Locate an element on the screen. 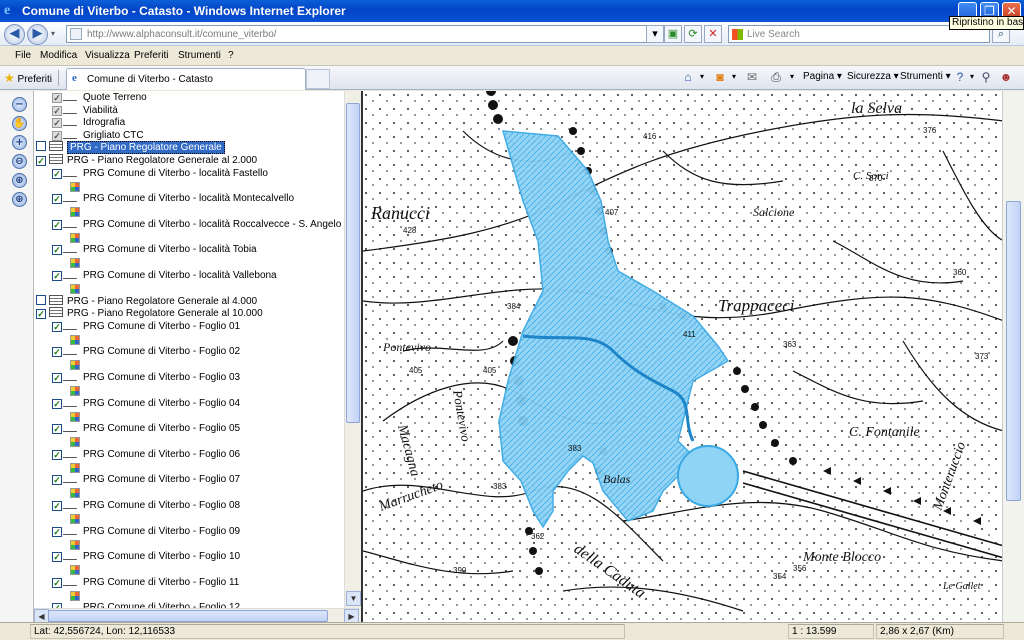 The width and height of the screenshot is (1024, 640). zoom-in-icon: + is located at coordinates (19, 142).